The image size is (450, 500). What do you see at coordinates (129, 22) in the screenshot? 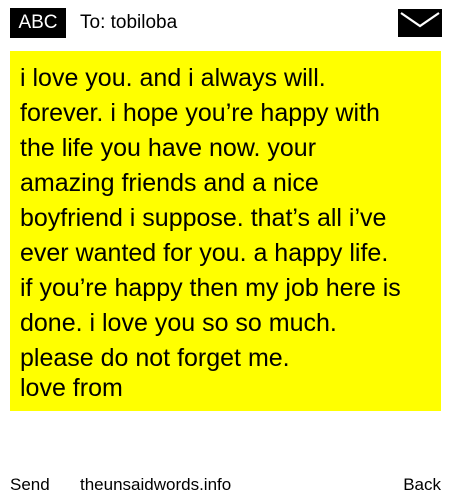
I see `recipient-label: To: tobiloba` at bounding box center [129, 22].